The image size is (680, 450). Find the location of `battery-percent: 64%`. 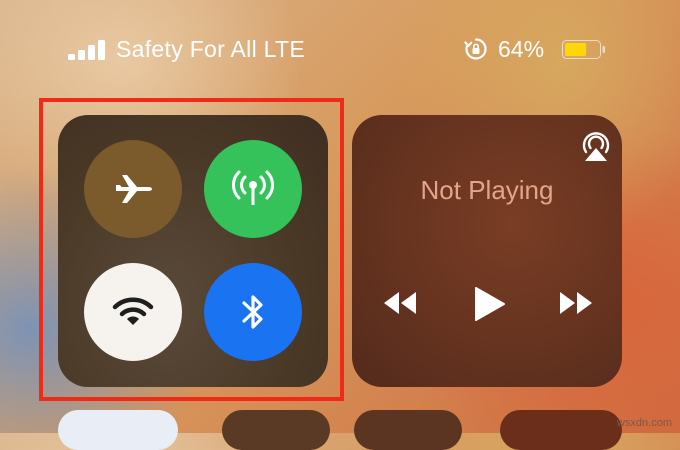

battery-percent: 64% is located at coordinates (521, 49).